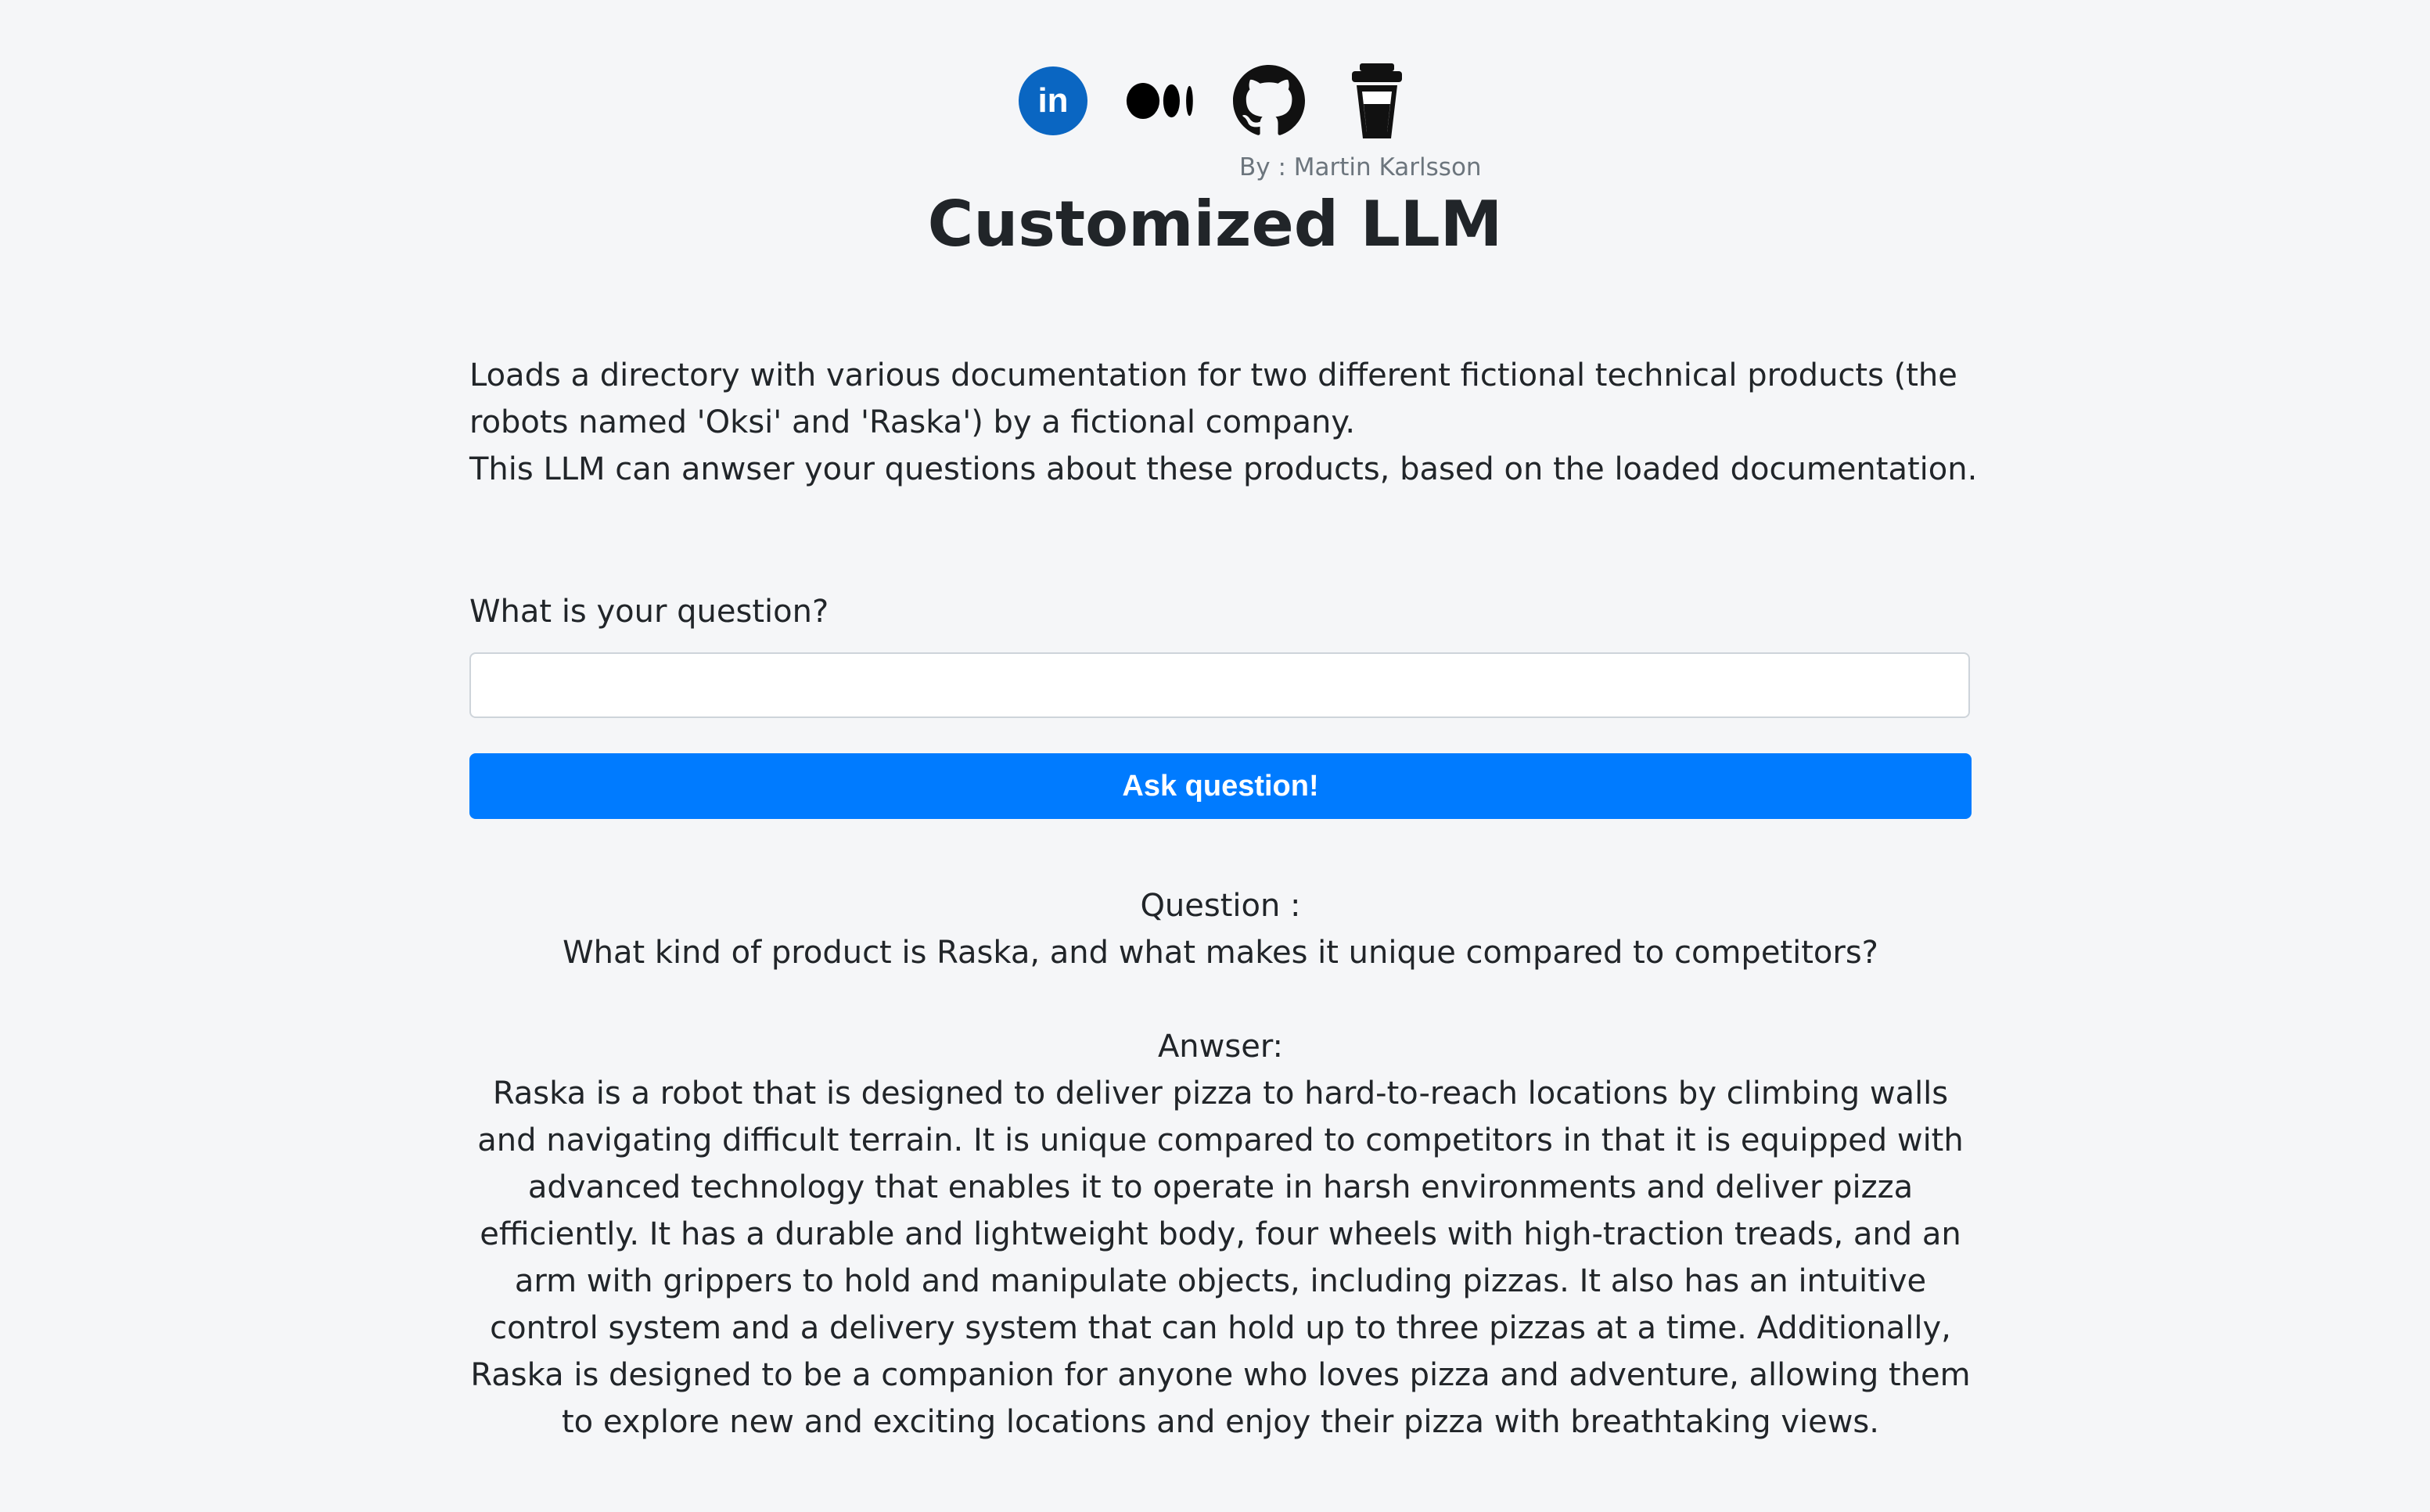  I want to click on buy-me-a-coffee-icon, so click(1377, 101).